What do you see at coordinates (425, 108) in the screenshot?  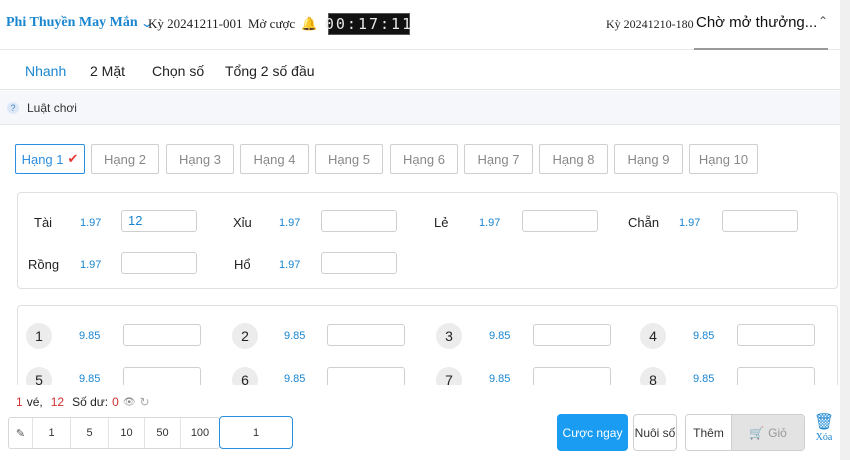 I see `rules-bar: ? Luật chơi` at bounding box center [425, 108].